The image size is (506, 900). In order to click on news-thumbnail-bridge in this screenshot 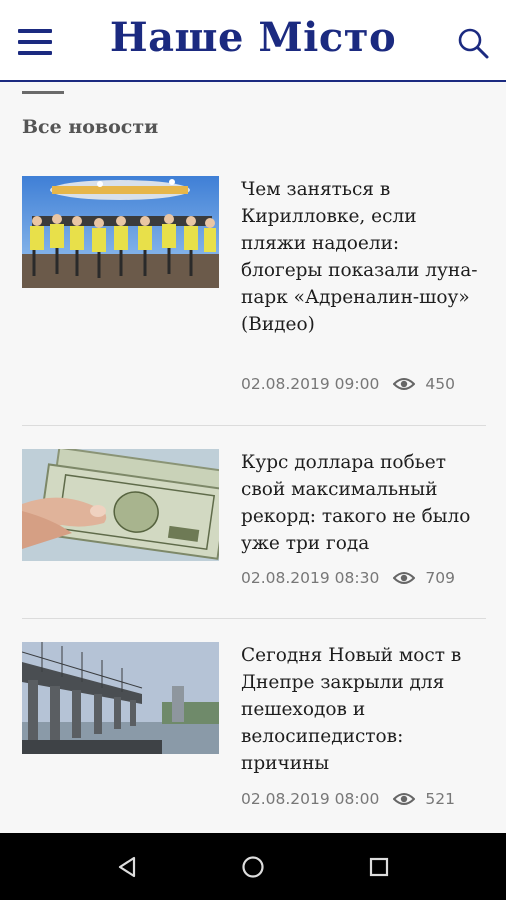, I will do `click(120, 698)`.